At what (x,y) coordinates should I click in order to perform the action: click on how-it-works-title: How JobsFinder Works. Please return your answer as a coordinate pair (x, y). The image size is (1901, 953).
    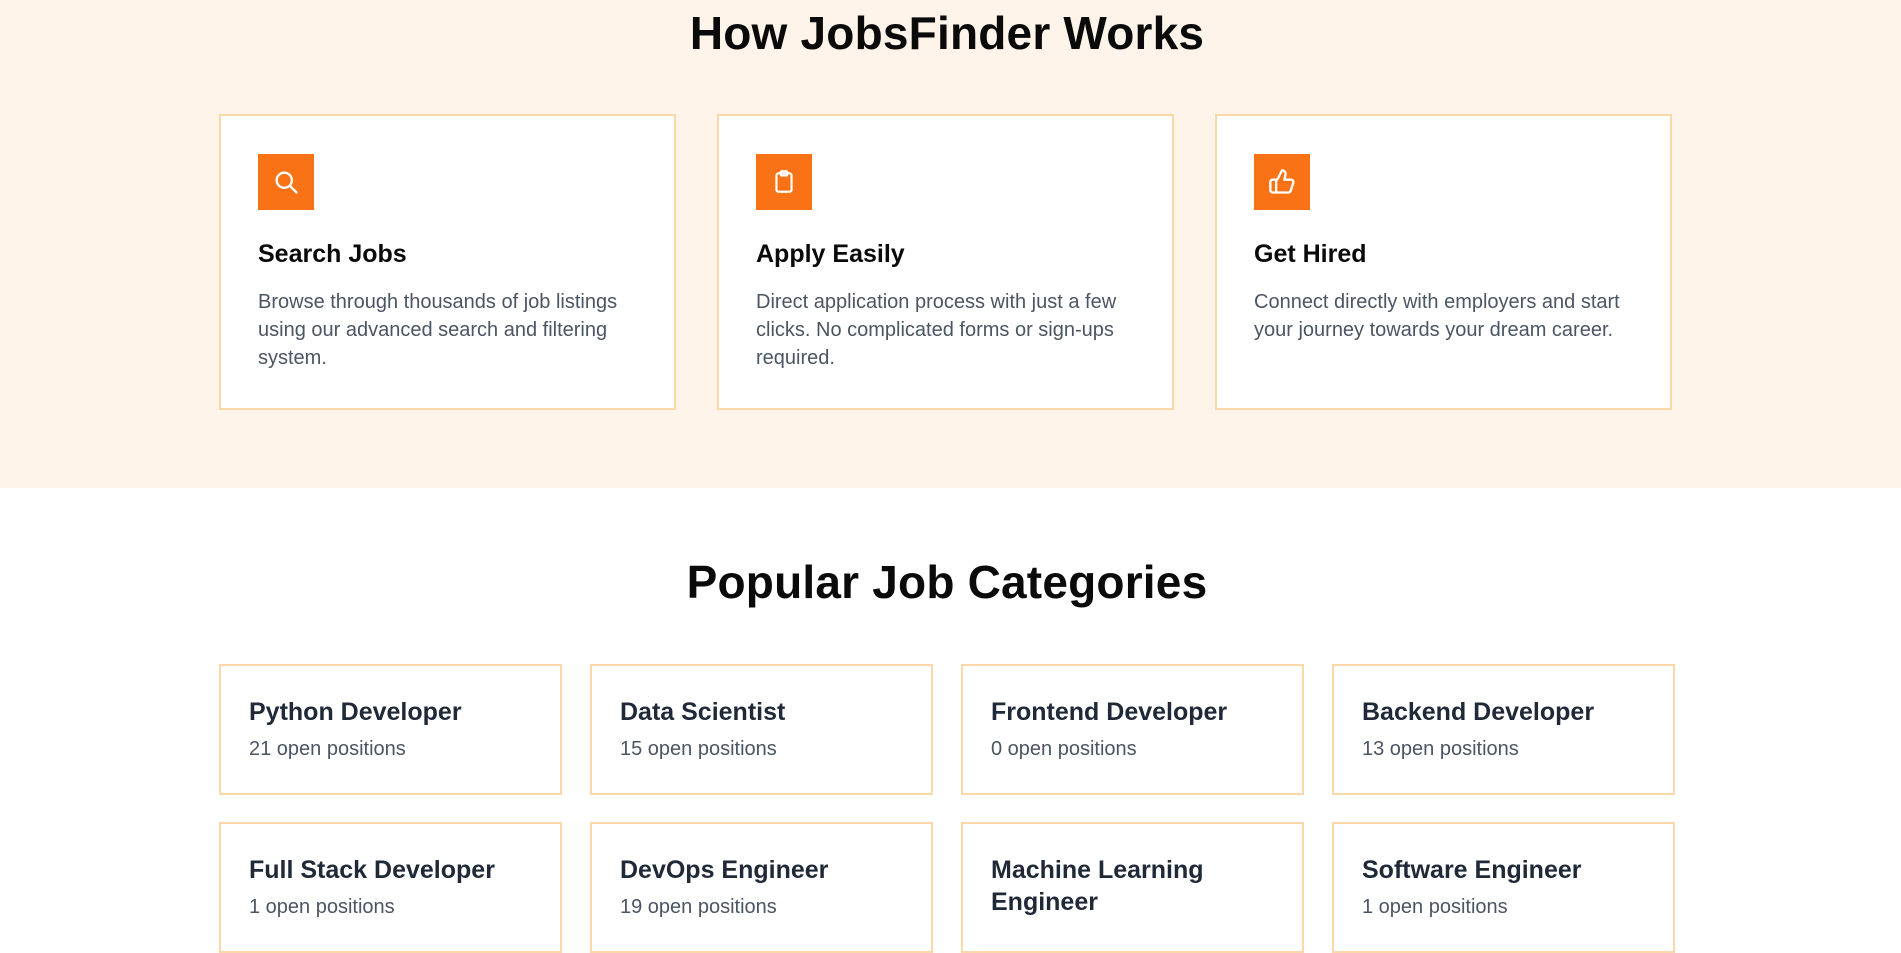
    Looking at the image, I should click on (947, 33).